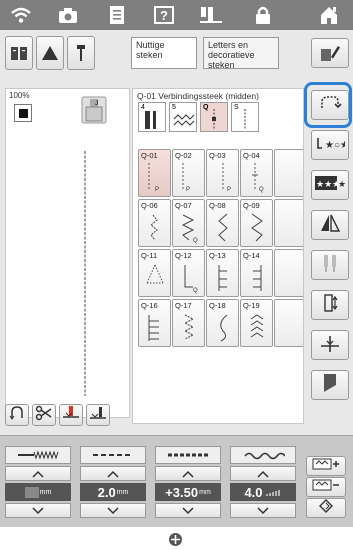 Image resolution: width=353 pixels, height=550 pixels. I want to click on tab-utility-stitches: Nuttige steken, so click(164, 53).